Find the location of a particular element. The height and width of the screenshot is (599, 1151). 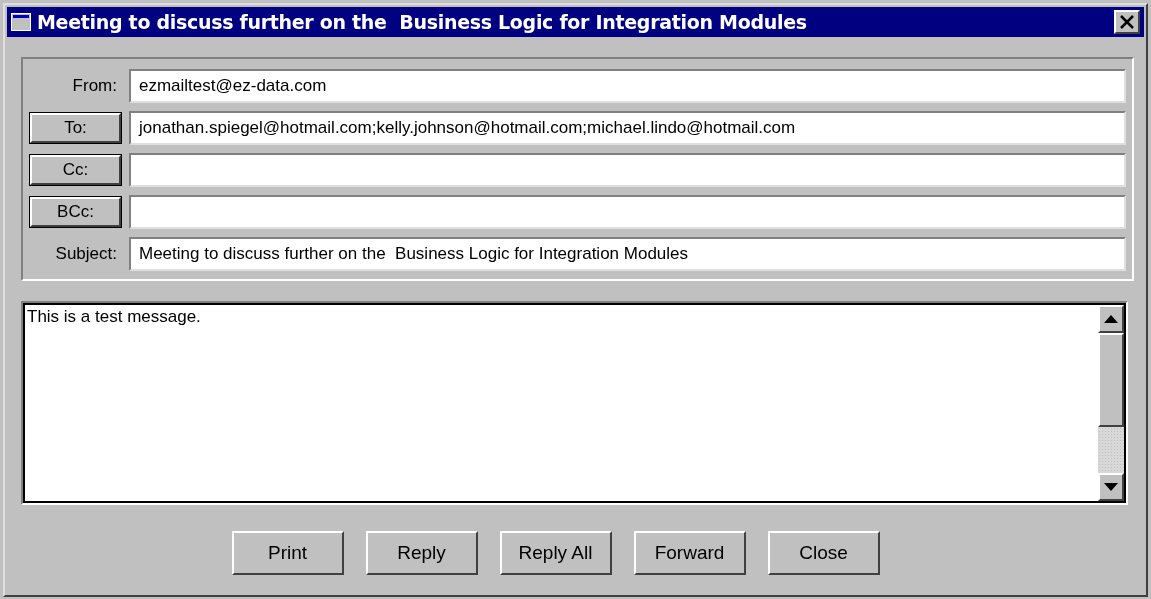

input-field: jonathan.spiegel@hotmail.com;kelly.johnson@hotmail.com;michael.lindo@hotmail.com is located at coordinates (627, 128).